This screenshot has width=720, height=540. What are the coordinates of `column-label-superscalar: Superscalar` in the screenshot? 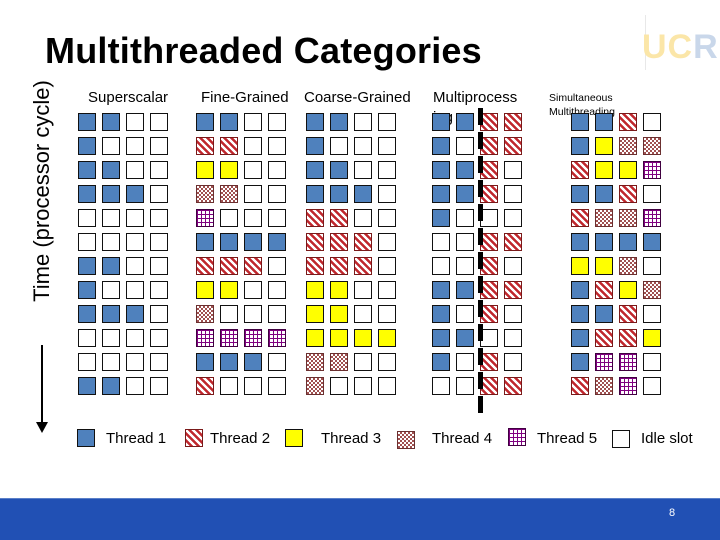 It's located at (128, 97).